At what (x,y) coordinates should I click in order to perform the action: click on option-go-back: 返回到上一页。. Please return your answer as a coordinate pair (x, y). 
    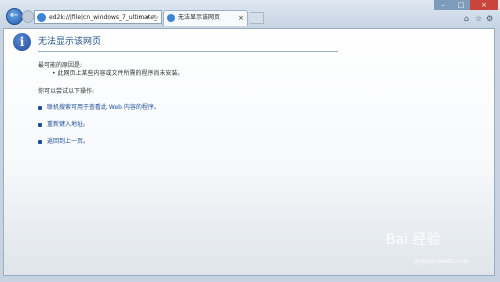
    Looking at the image, I should click on (63, 142).